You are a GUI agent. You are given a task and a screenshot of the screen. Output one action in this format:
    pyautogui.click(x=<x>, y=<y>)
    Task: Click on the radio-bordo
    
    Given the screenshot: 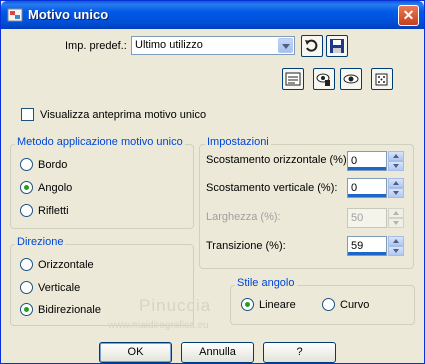 What is the action you would take?
    pyautogui.click(x=26, y=164)
    